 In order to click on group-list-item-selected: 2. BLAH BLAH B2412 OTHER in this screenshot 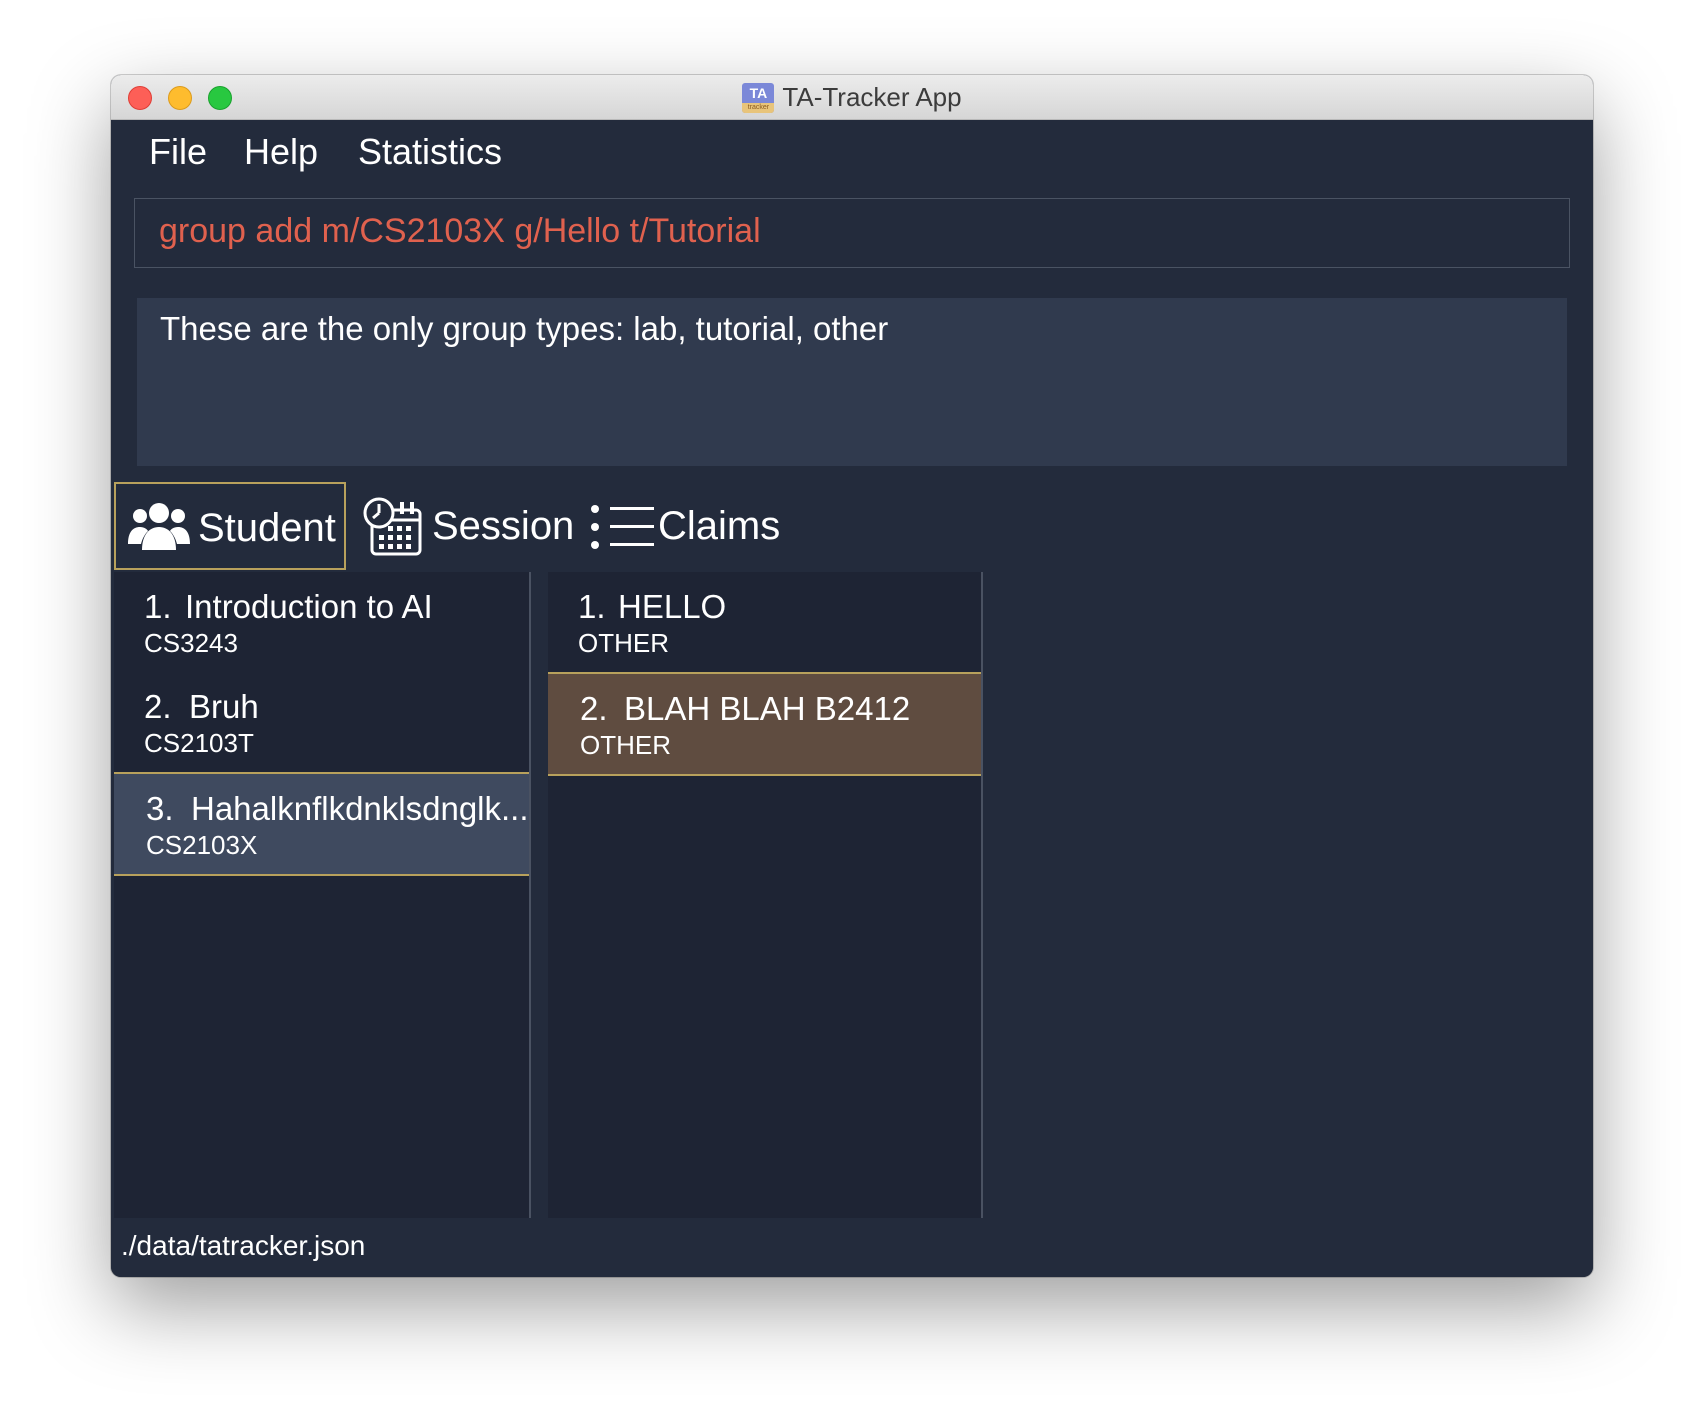, I will do `click(764, 724)`.